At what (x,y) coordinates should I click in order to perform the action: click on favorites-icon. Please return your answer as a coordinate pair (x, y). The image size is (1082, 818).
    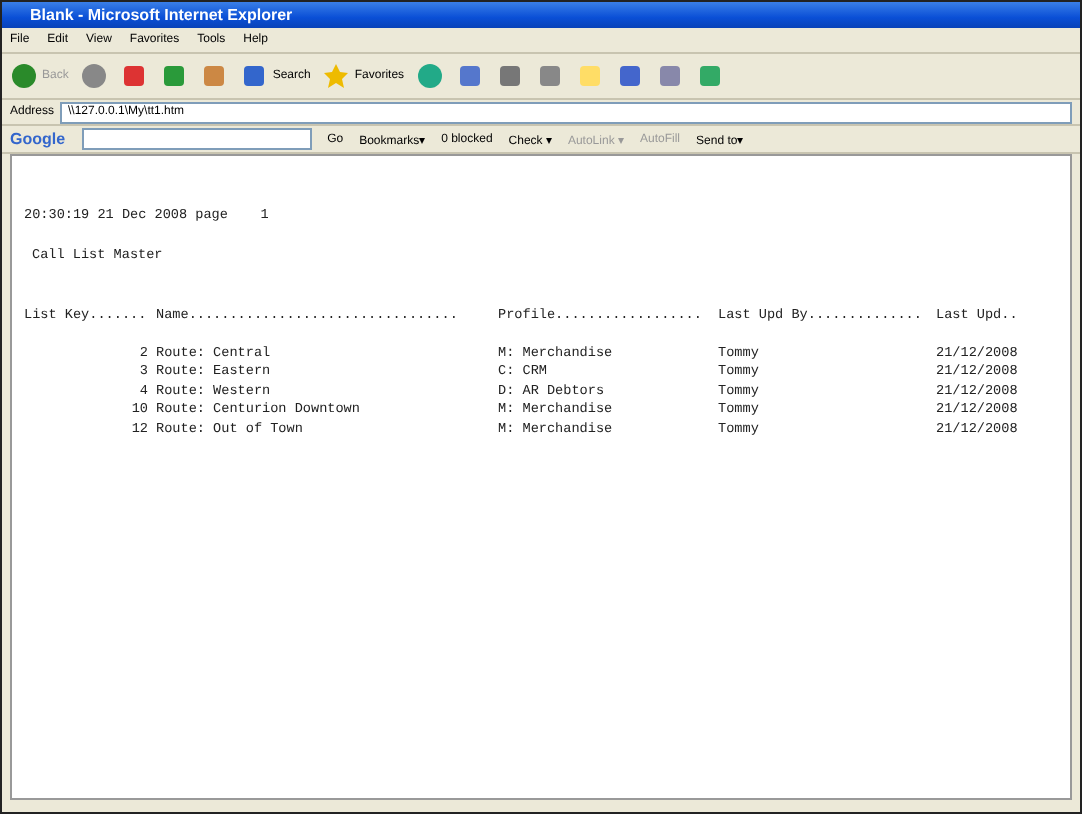
    Looking at the image, I should click on (336, 76).